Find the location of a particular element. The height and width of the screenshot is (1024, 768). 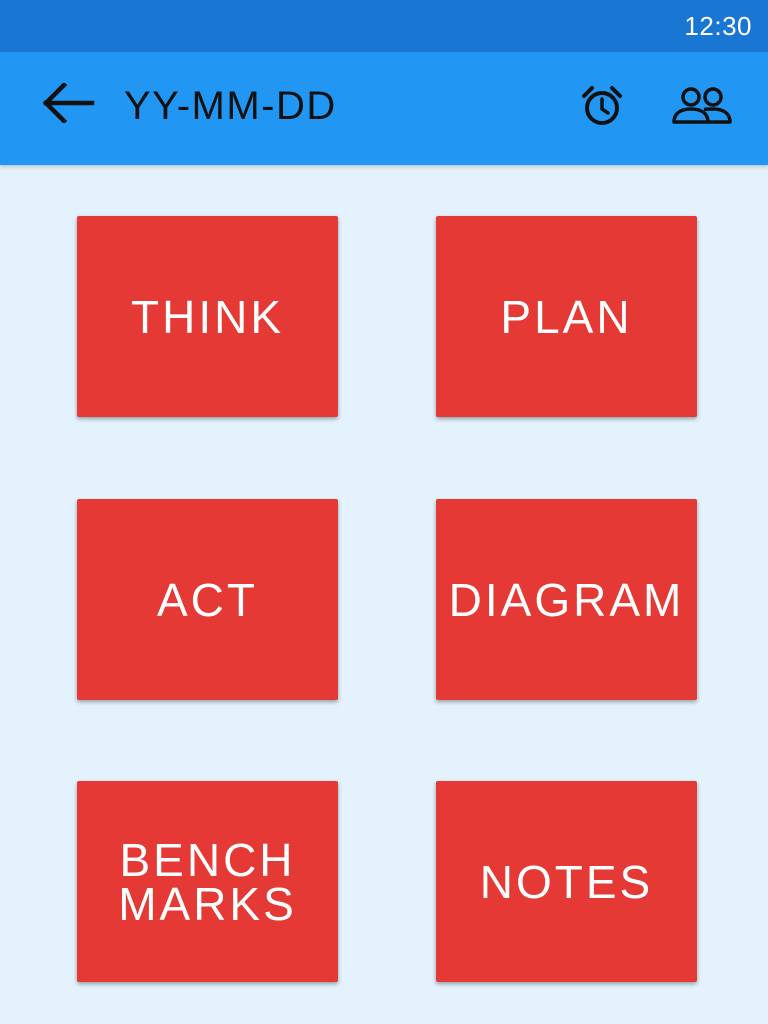

alarm-button is located at coordinates (602, 108).